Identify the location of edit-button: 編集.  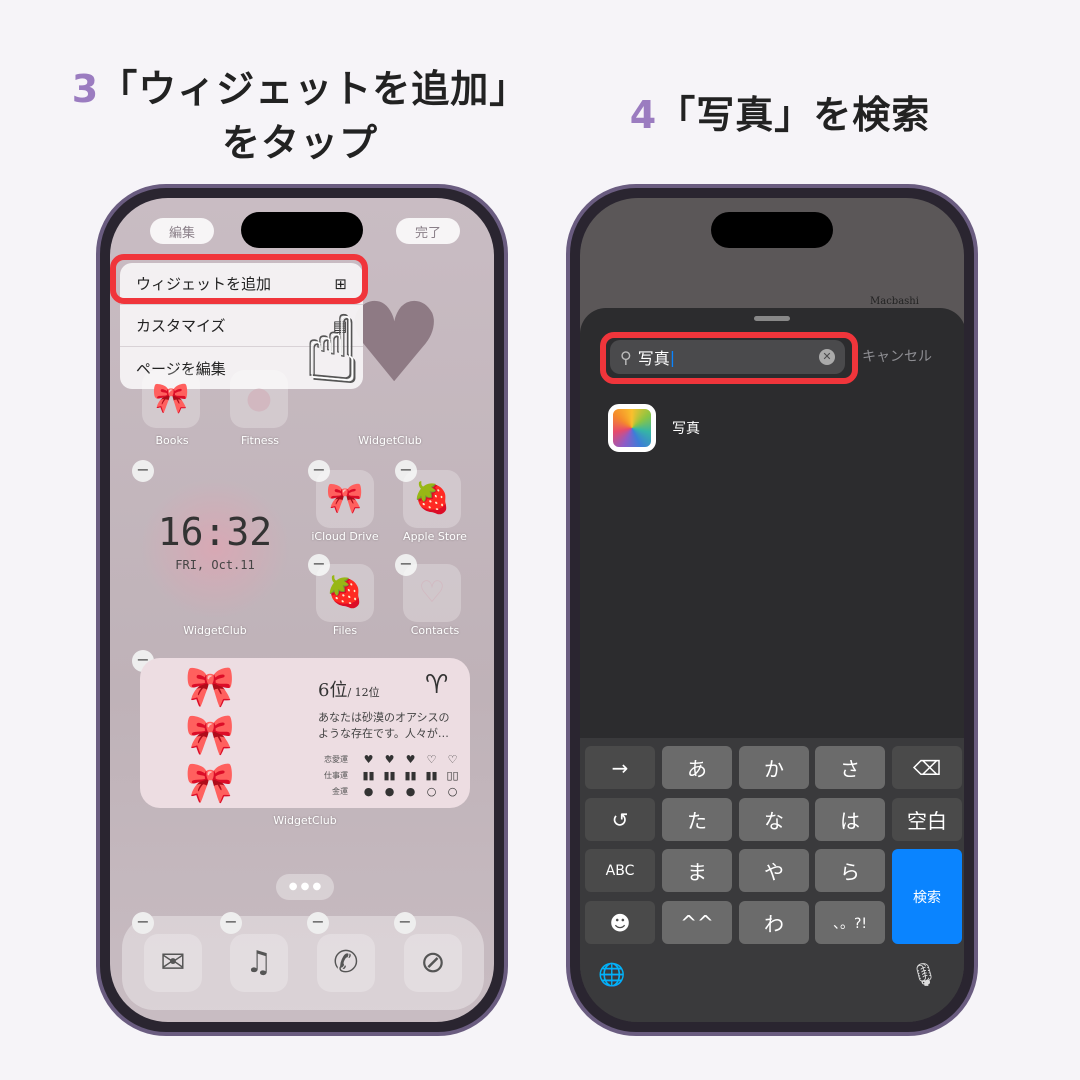
(182, 231).